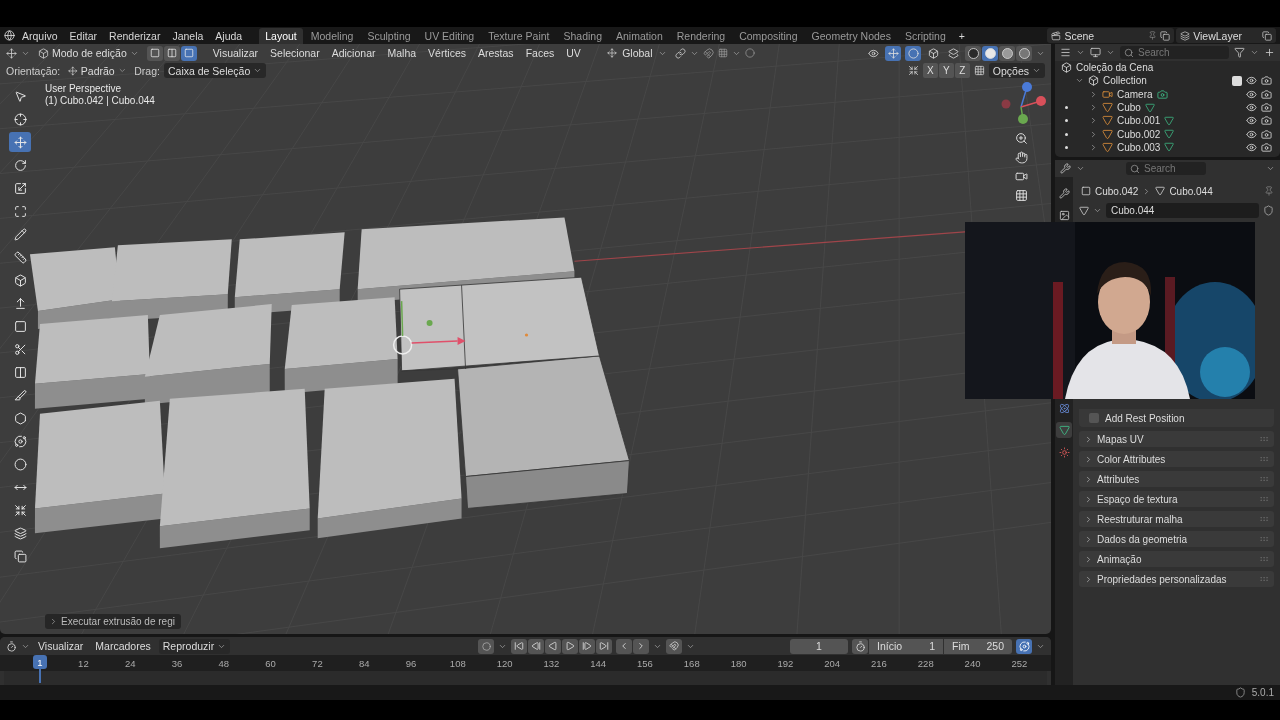 This screenshot has height=720, width=1280. What do you see at coordinates (1176, 459) in the screenshot?
I see `panel-header: Color Attributes` at bounding box center [1176, 459].